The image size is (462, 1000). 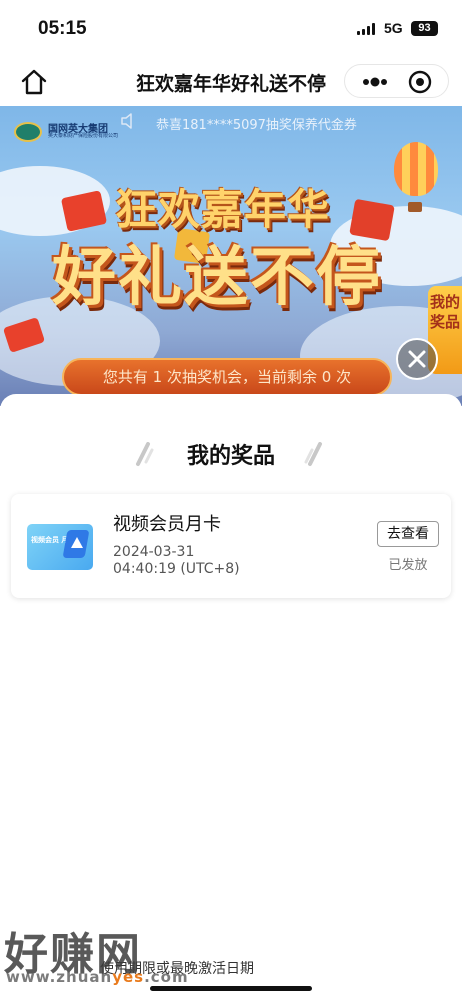 What do you see at coordinates (396, 81) in the screenshot?
I see `mini-program-capsule` at bounding box center [396, 81].